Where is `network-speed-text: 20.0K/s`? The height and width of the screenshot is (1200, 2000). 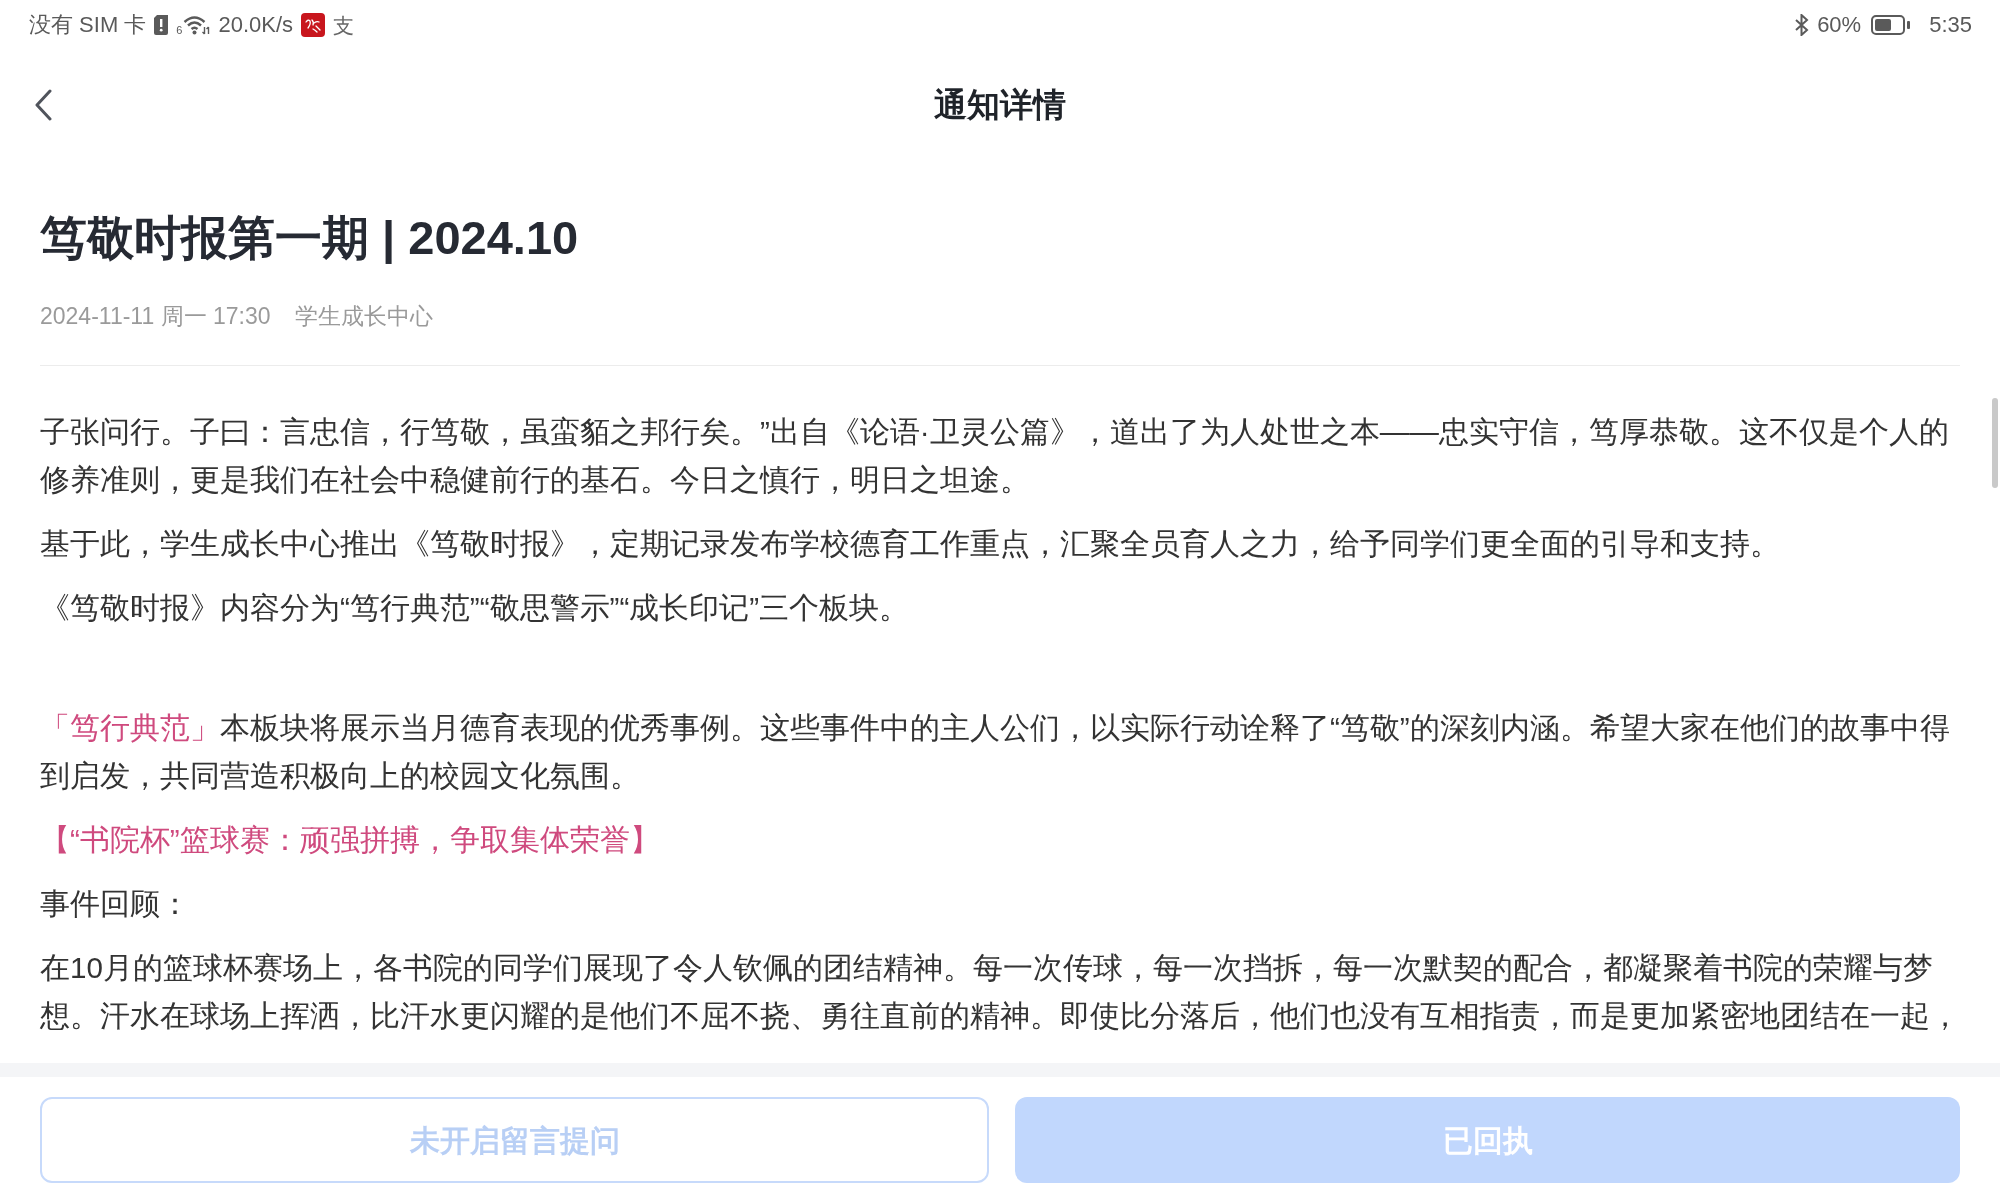 network-speed-text: 20.0K/s is located at coordinates (256, 25).